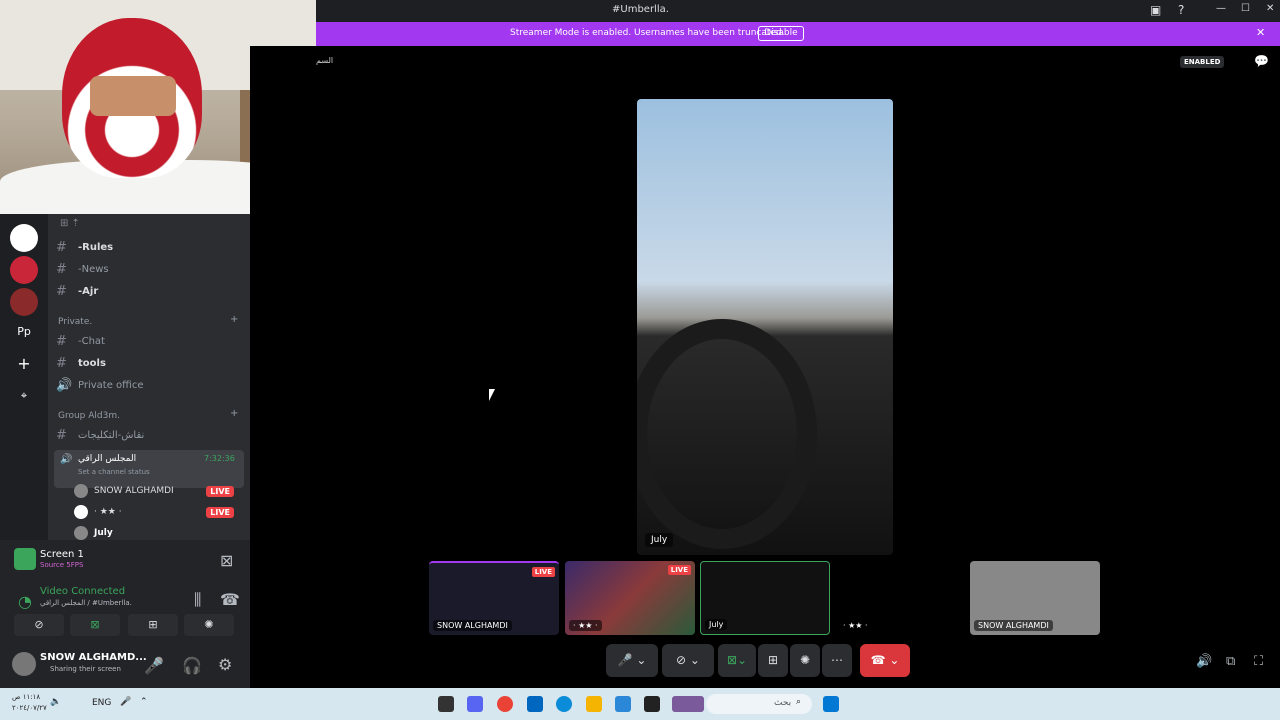 This screenshot has width=1280, height=720. Describe the element at coordinates (230, 599) in the screenshot. I see `disconnect-icon: ☎` at that location.